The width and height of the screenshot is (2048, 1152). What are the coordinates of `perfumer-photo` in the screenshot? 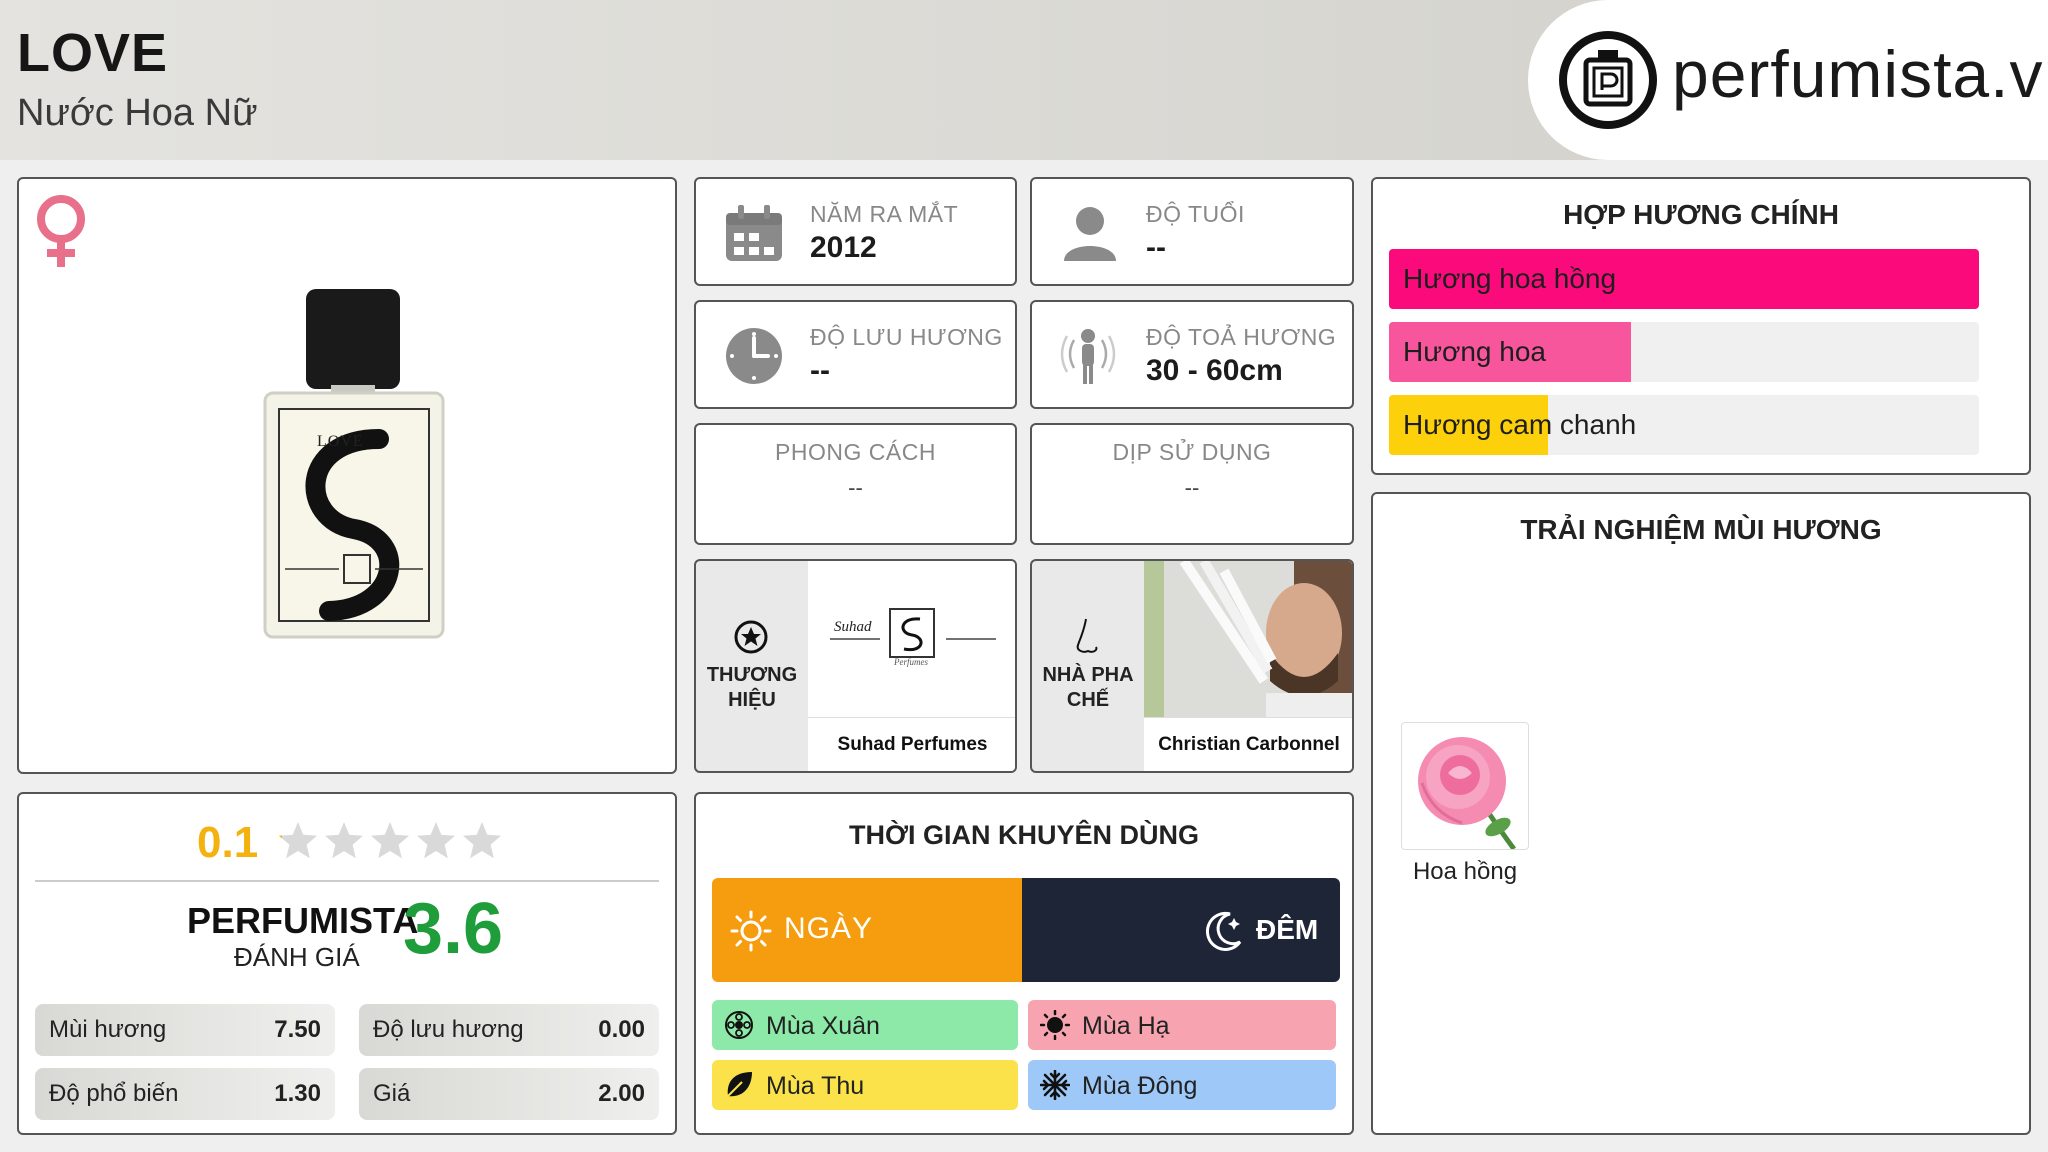 It's located at (1248, 639).